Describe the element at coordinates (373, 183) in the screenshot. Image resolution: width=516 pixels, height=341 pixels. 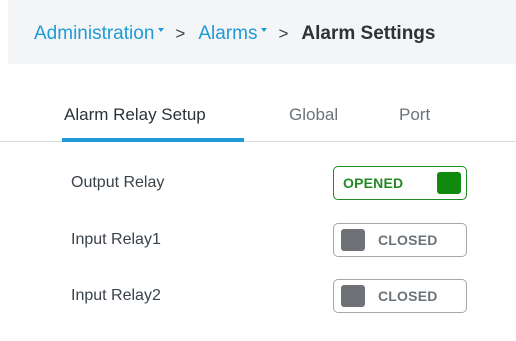
I see `output-relay-state: OPENED` at that location.